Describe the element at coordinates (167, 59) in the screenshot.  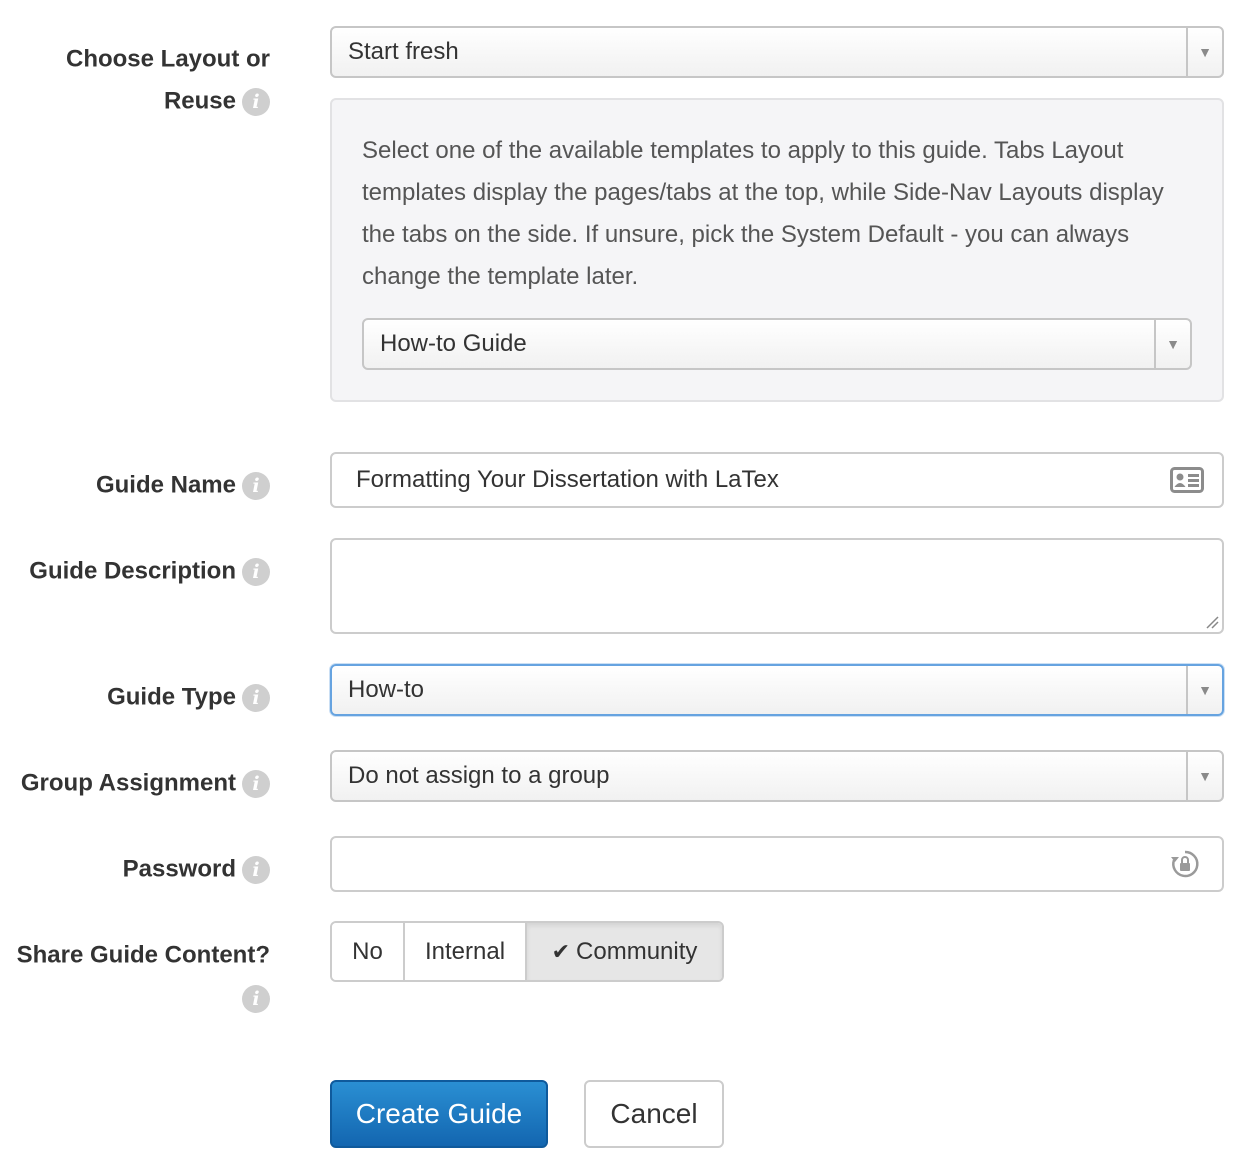
I see `layout-label-line1: Choose Layout or` at that location.